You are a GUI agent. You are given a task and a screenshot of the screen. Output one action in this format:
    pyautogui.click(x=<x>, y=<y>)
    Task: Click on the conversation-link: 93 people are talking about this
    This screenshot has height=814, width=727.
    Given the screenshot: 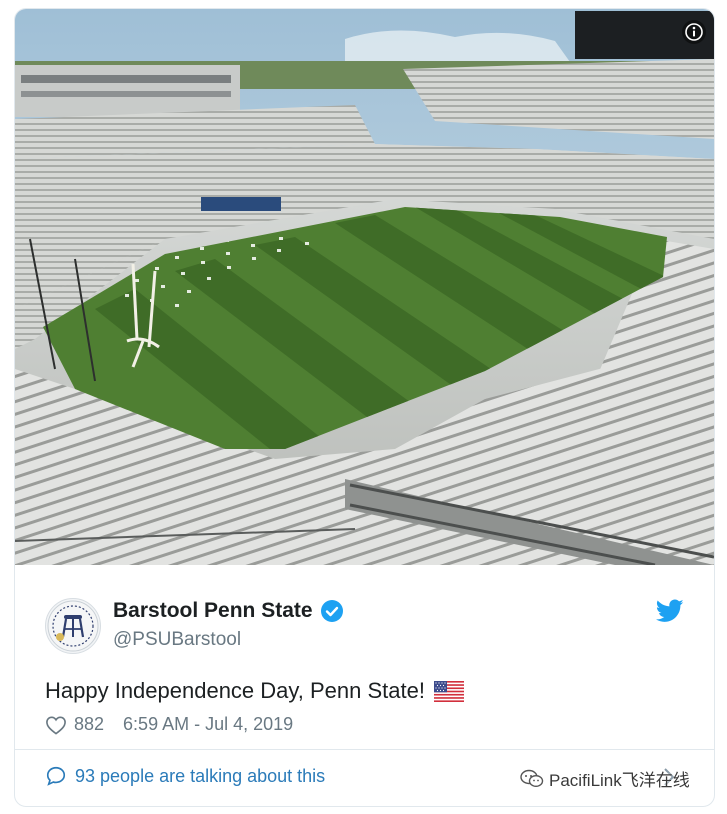 What is the action you would take?
    pyautogui.click(x=185, y=776)
    